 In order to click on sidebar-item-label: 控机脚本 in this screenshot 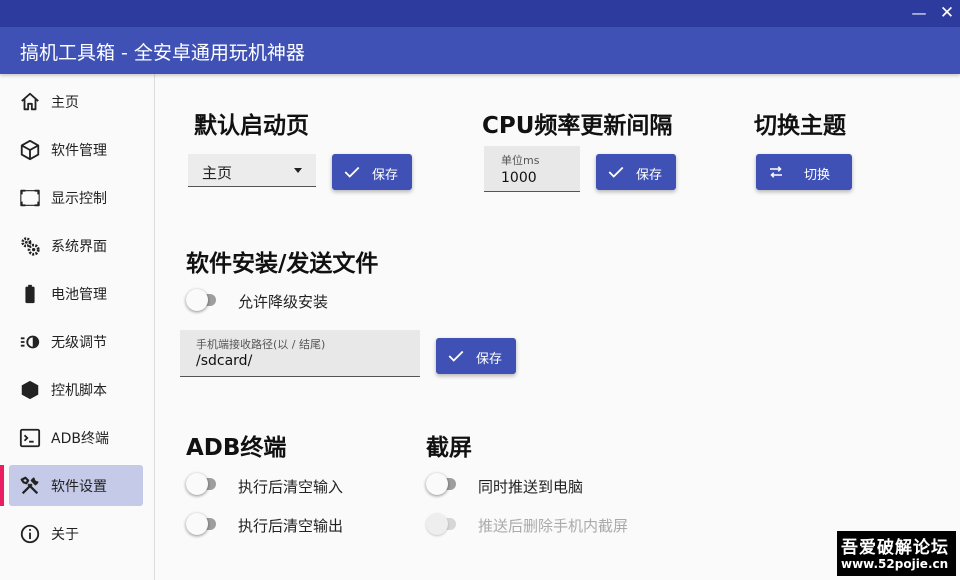, I will do `click(79, 391)`.